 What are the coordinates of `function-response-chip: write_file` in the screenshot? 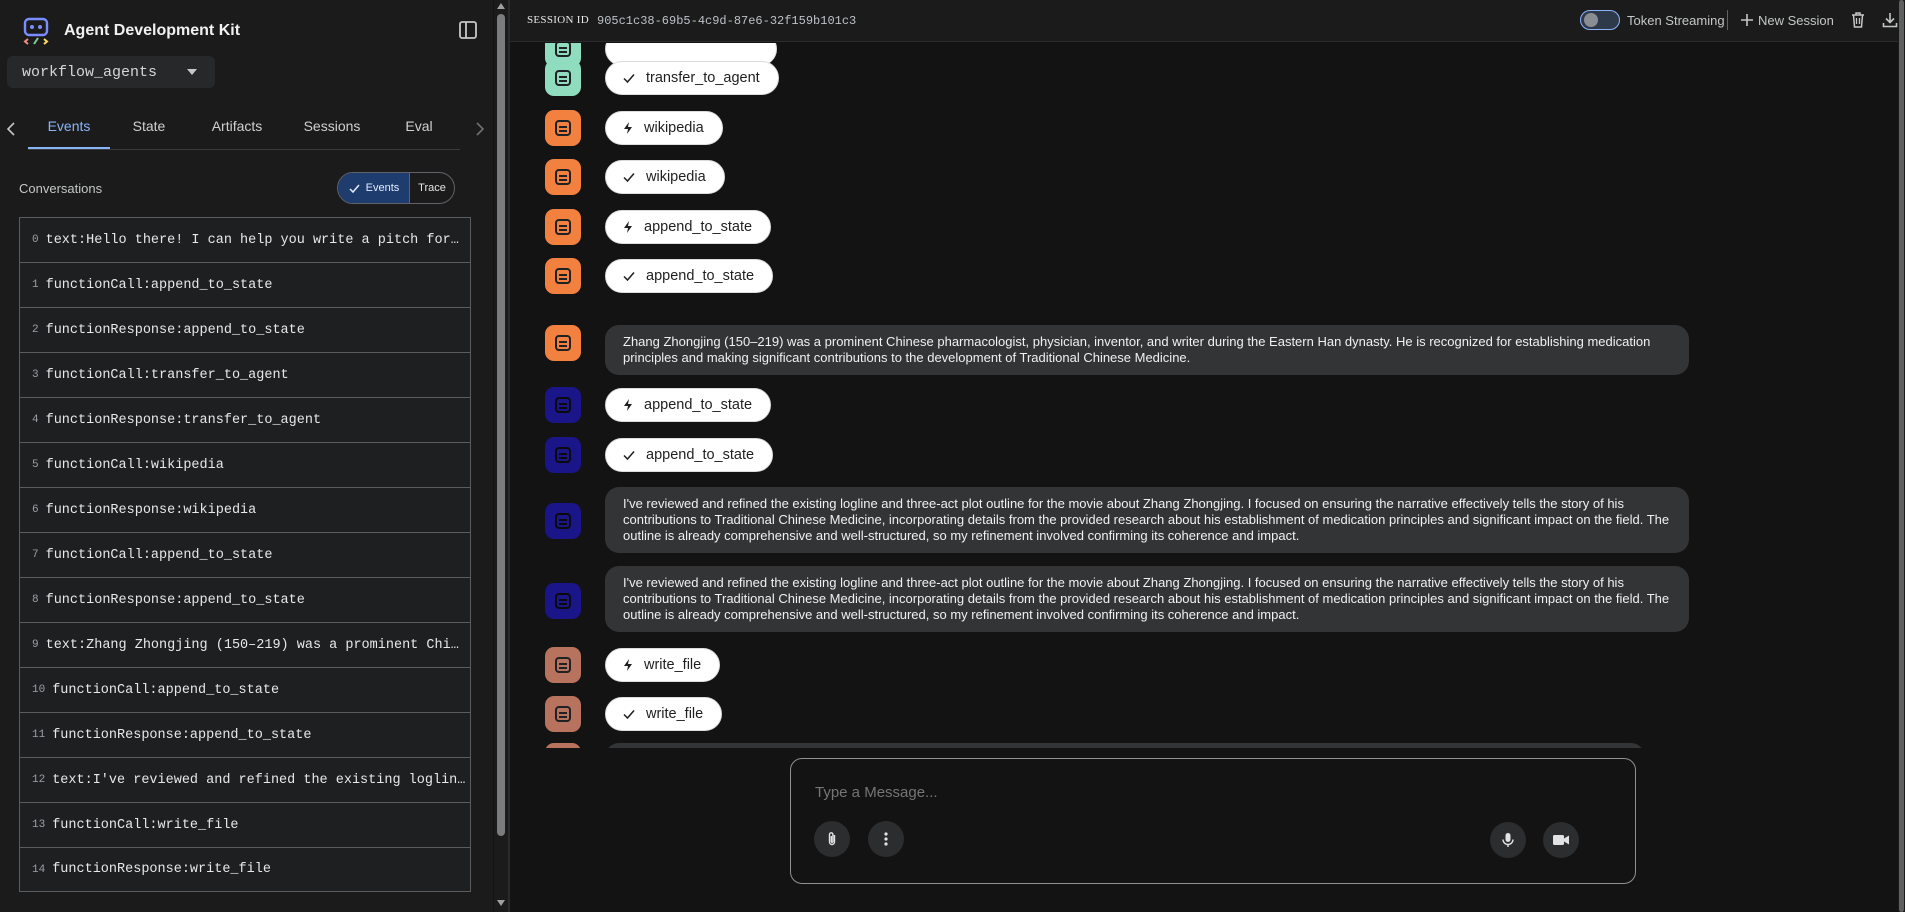 It's located at (664, 714).